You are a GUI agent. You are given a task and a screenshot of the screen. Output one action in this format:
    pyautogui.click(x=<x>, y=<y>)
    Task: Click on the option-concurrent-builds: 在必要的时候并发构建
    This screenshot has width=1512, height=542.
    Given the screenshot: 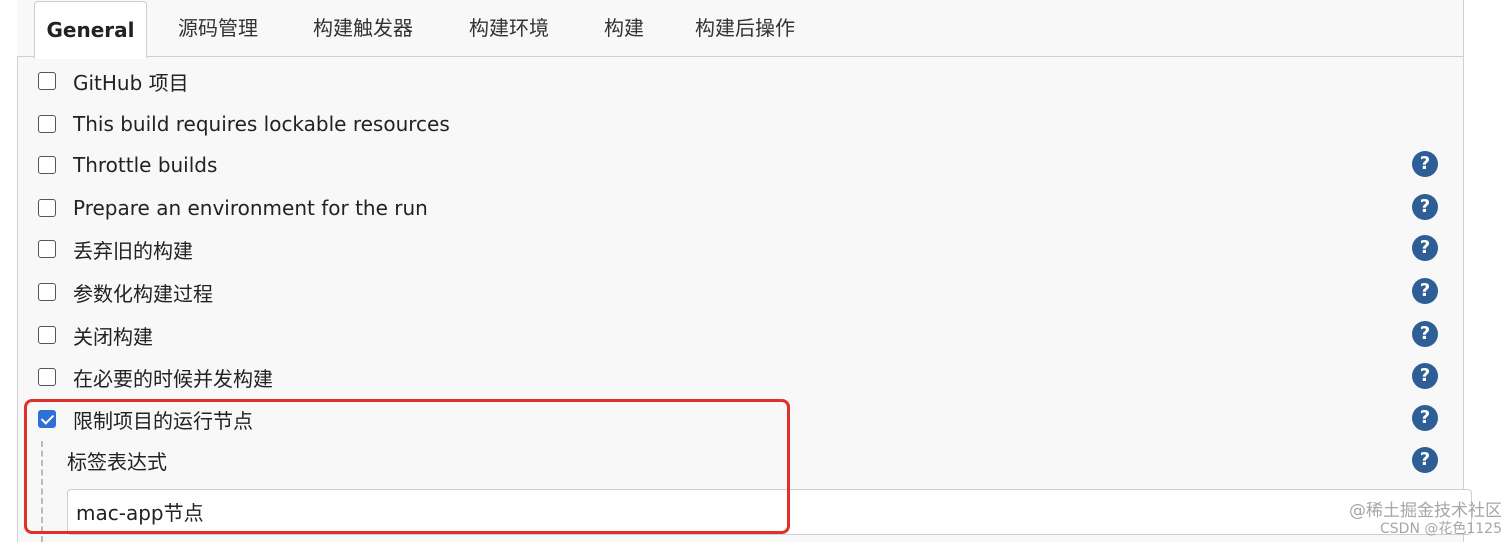 What is the action you would take?
    pyautogui.click(x=155, y=377)
    